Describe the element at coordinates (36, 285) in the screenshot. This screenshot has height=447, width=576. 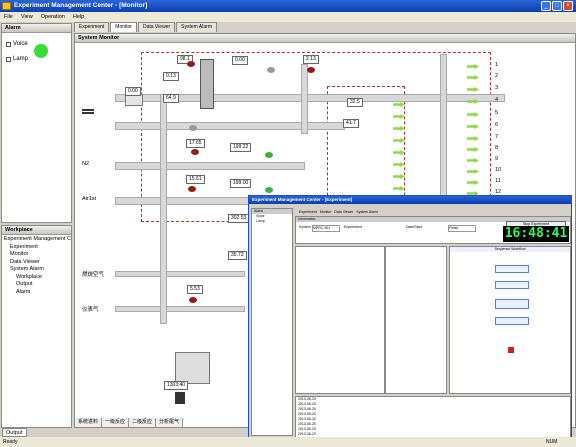
I see `tree-item-output: Output` at that location.